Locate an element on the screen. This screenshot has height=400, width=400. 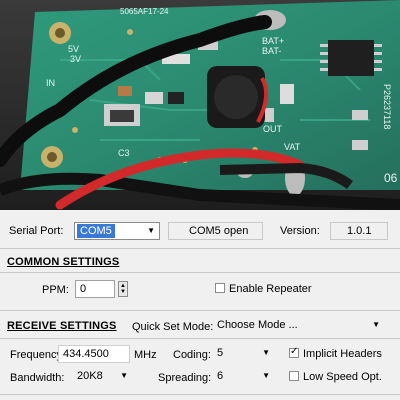
ppm-input: 0 is located at coordinates (95, 289).